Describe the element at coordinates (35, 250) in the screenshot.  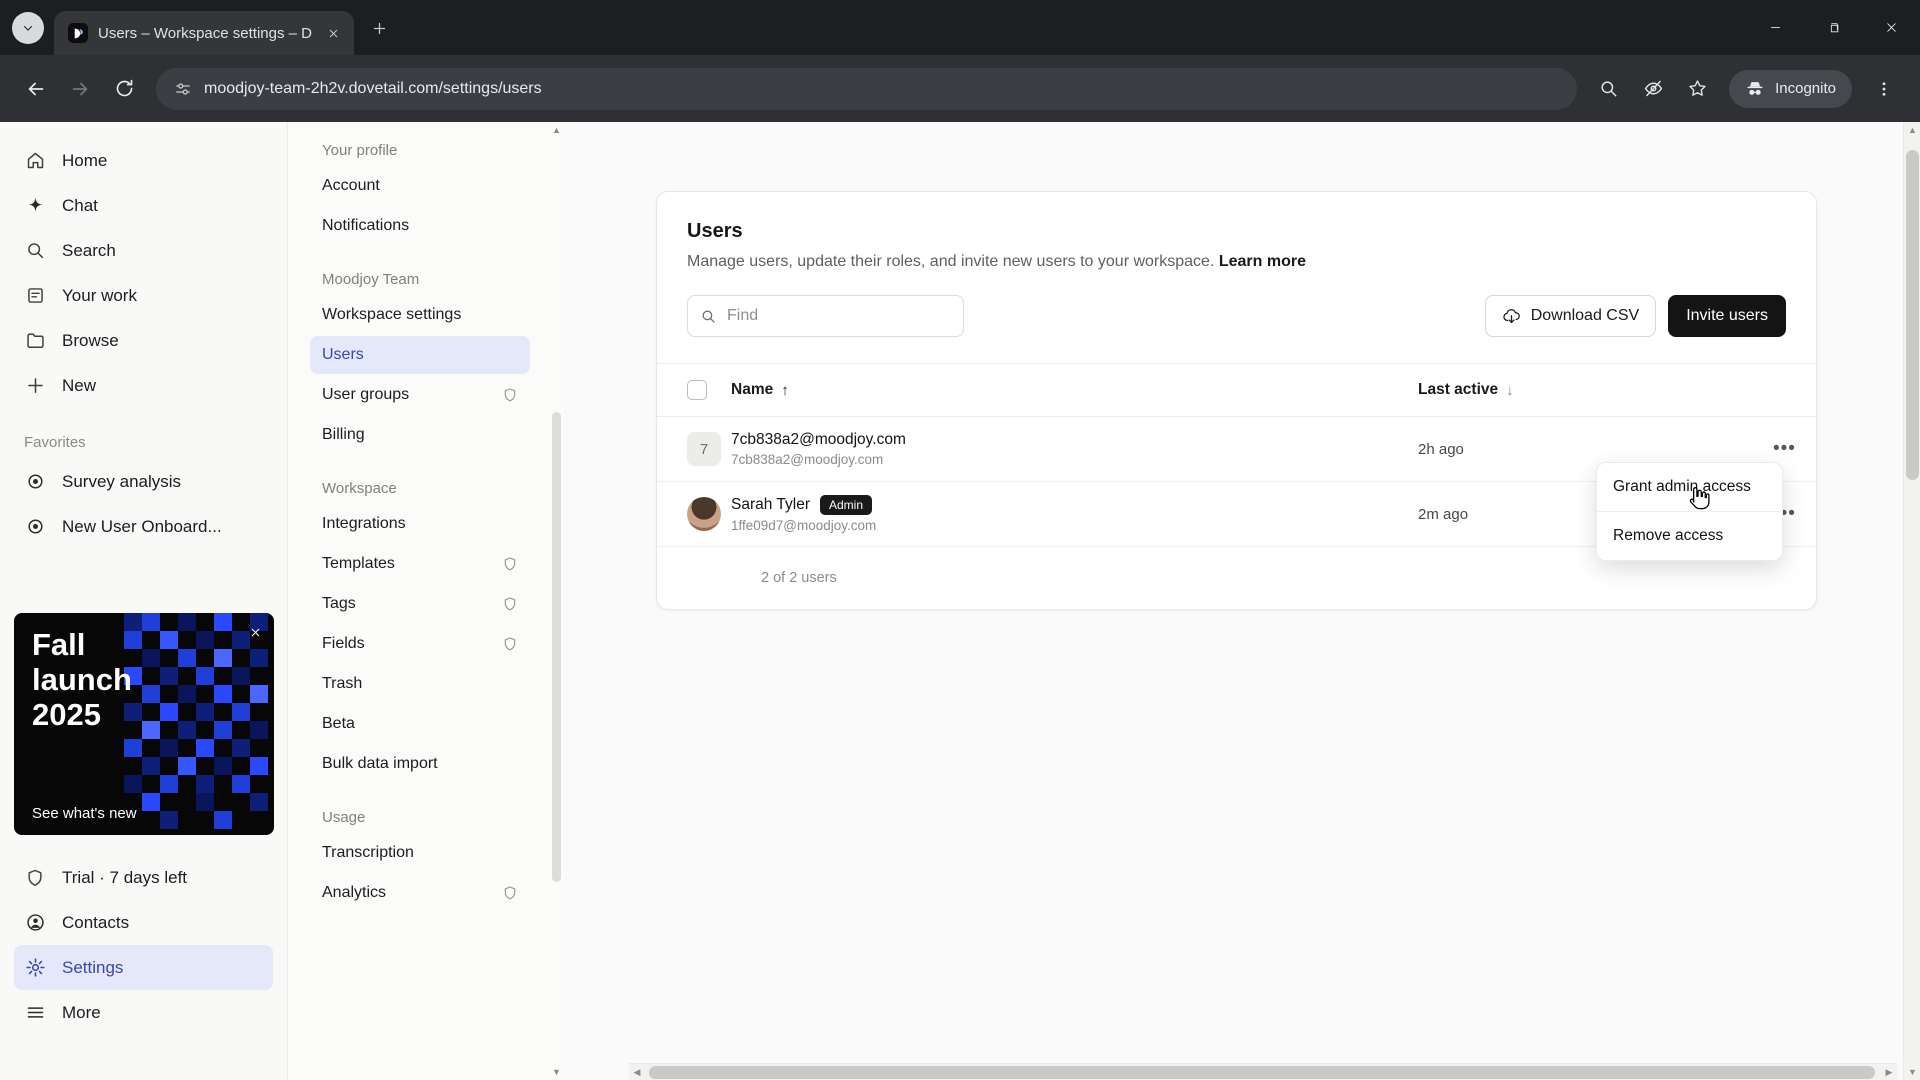
I see `search-icon` at that location.